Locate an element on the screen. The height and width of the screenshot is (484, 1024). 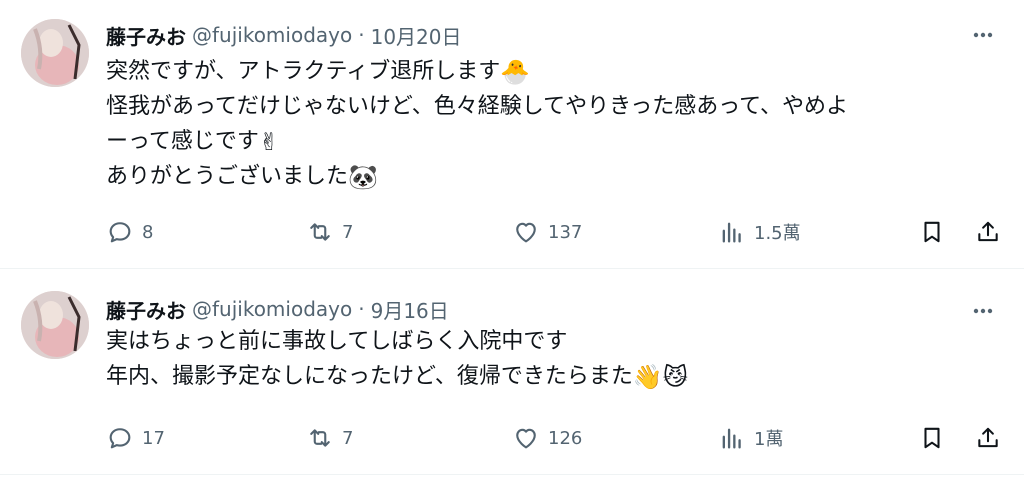
tweet-header: 藤子みお @fujikomiodayo · 9月16日 is located at coordinates (277, 309).